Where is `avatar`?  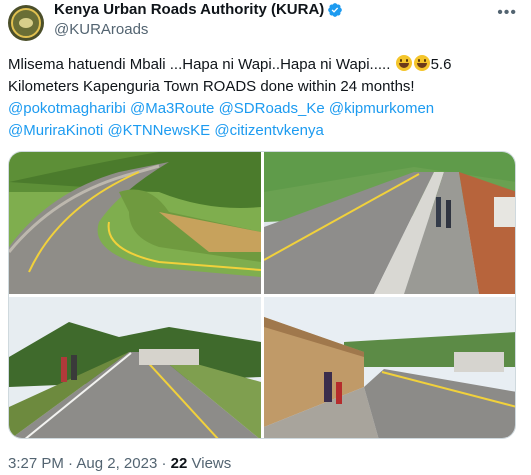
avatar is located at coordinates (26, 23).